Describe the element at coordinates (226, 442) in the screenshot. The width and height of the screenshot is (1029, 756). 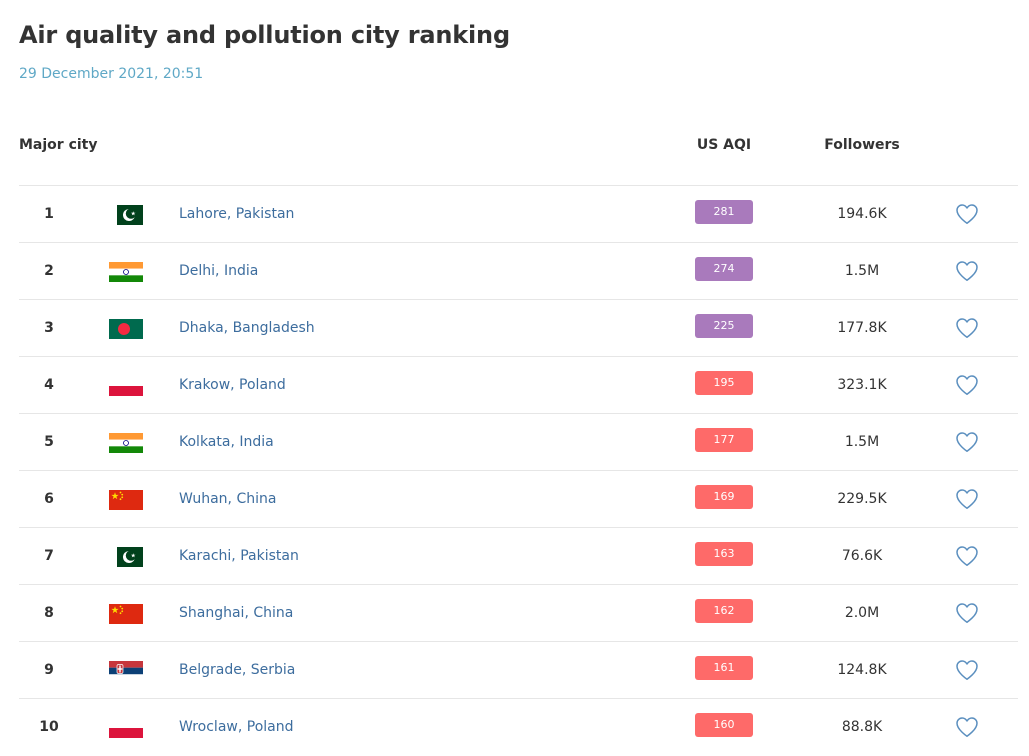
I see `city-link: Kolkata, India` at that location.